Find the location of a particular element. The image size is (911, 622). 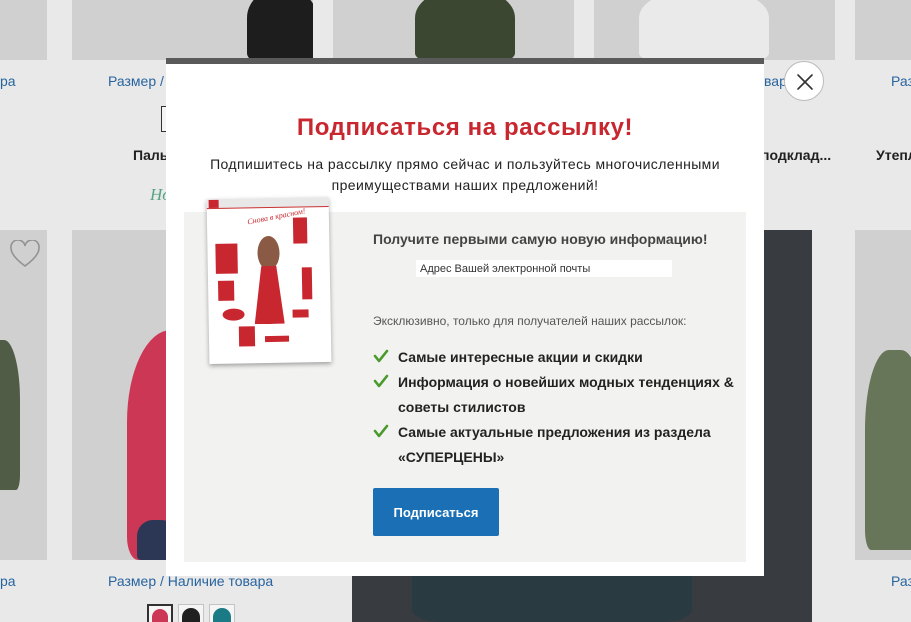

info-heading: Получите первыми самую новую информацию! is located at coordinates (540, 239).